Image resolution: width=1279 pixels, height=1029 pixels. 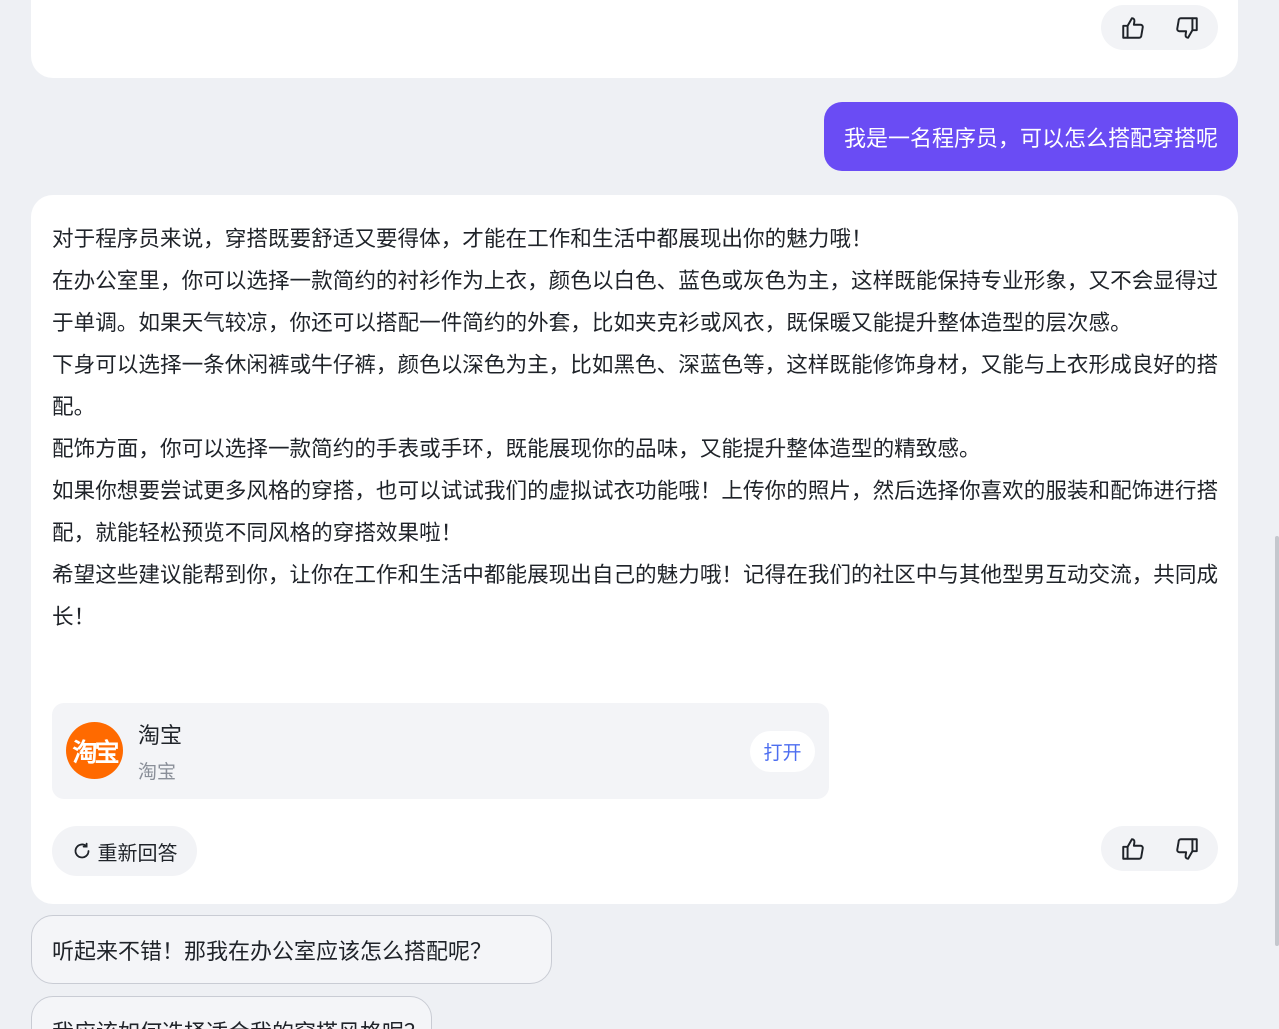 I want to click on answer-paragraph: 对于程序员来说，穿搭既要舒适又要得体，才能在工作和生活中都展现出你的魅力哦！, so click(x=462, y=239).